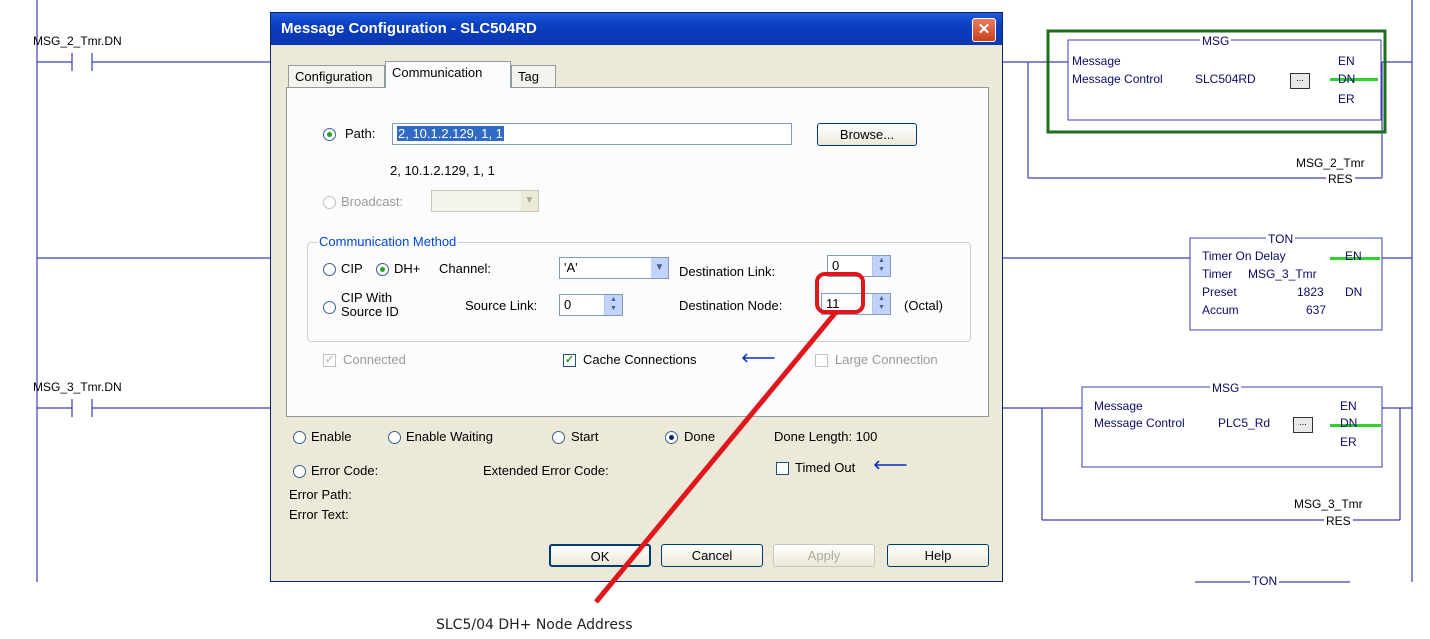 The height and width of the screenshot is (639, 1430). What do you see at coordinates (448, 74) in the screenshot?
I see `tab-communication: Communication` at bounding box center [448, 74].